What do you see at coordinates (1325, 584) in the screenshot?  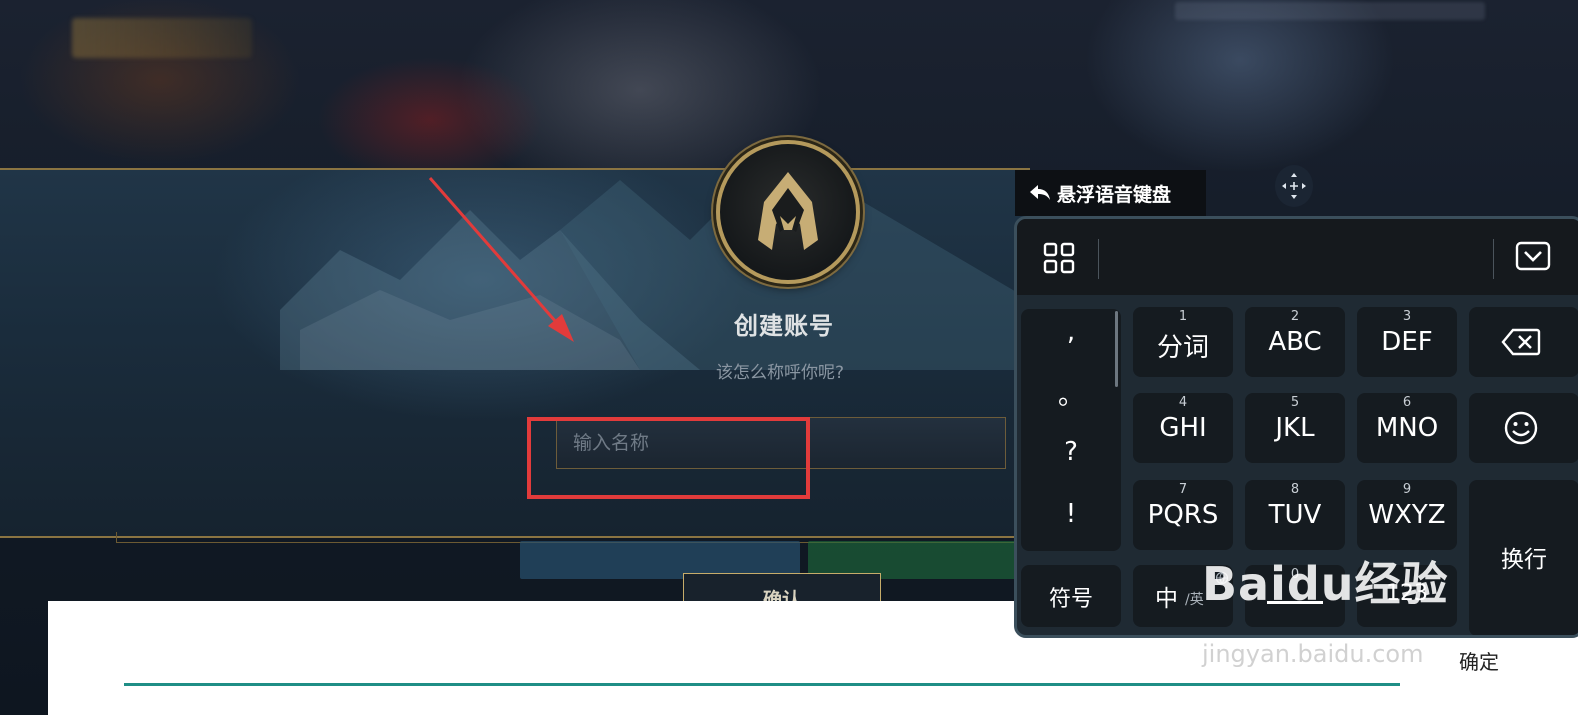 I see `baidu-watermark: Baidu经验` at bounding box center [1325, 584].